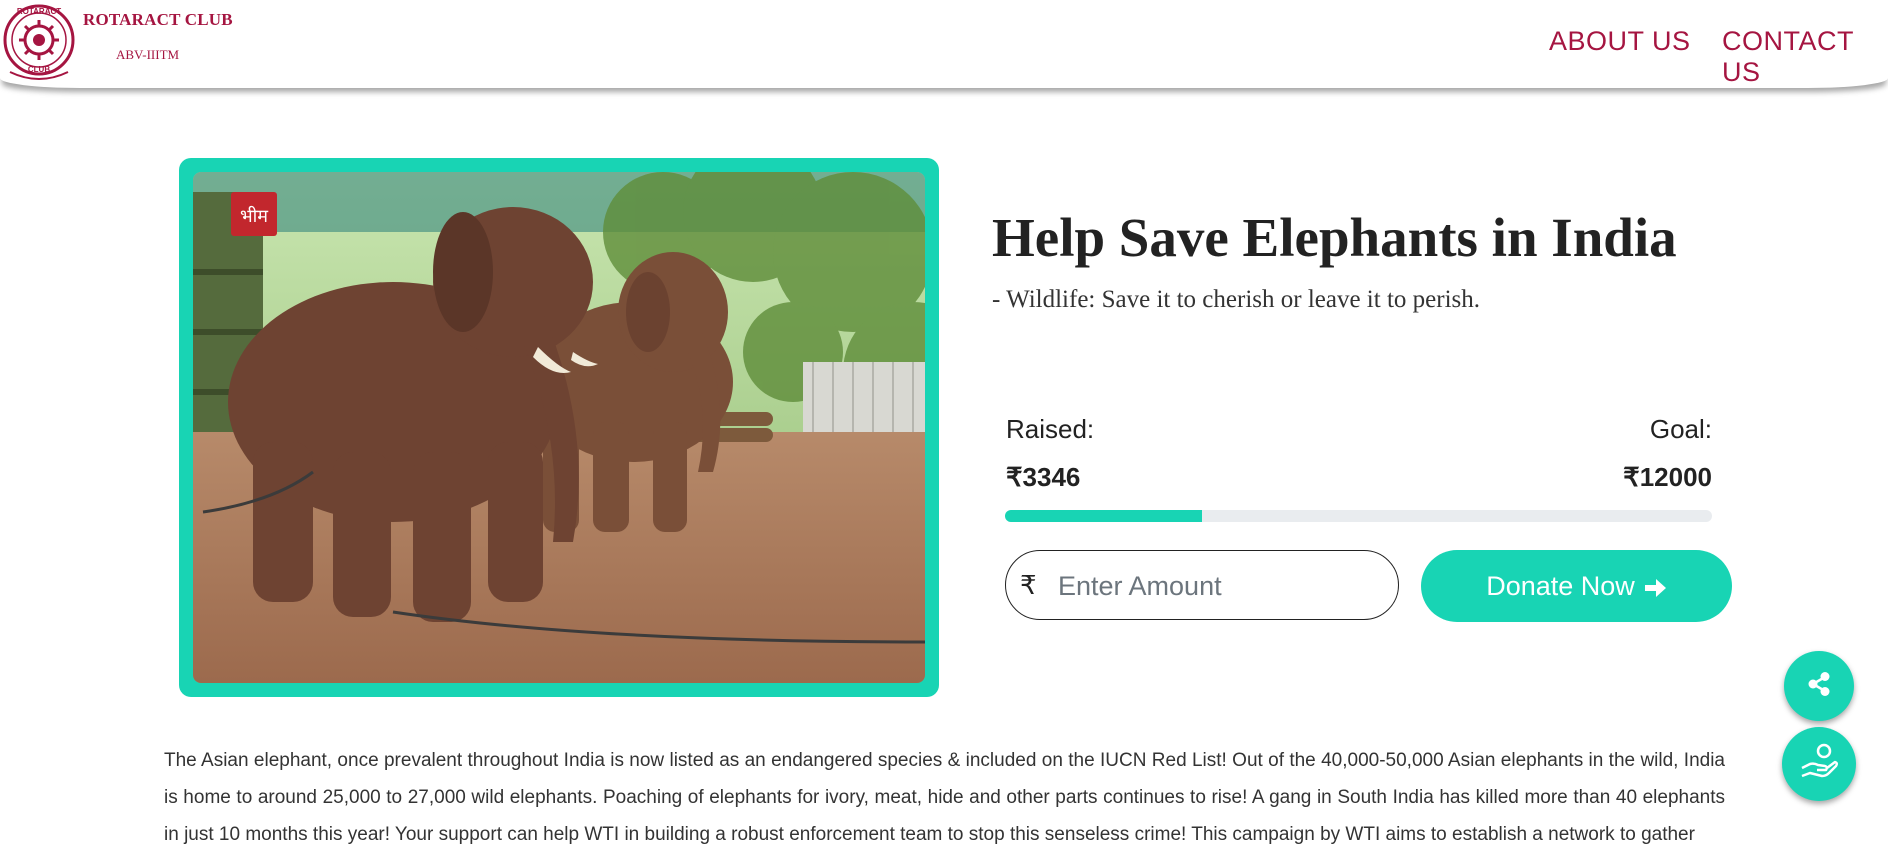 The height and width of the screenshot is (853, 1888). Describe the element at coordinates (1028, 585) in the screenshot. I see `rupee-icon: ₹` at that location.